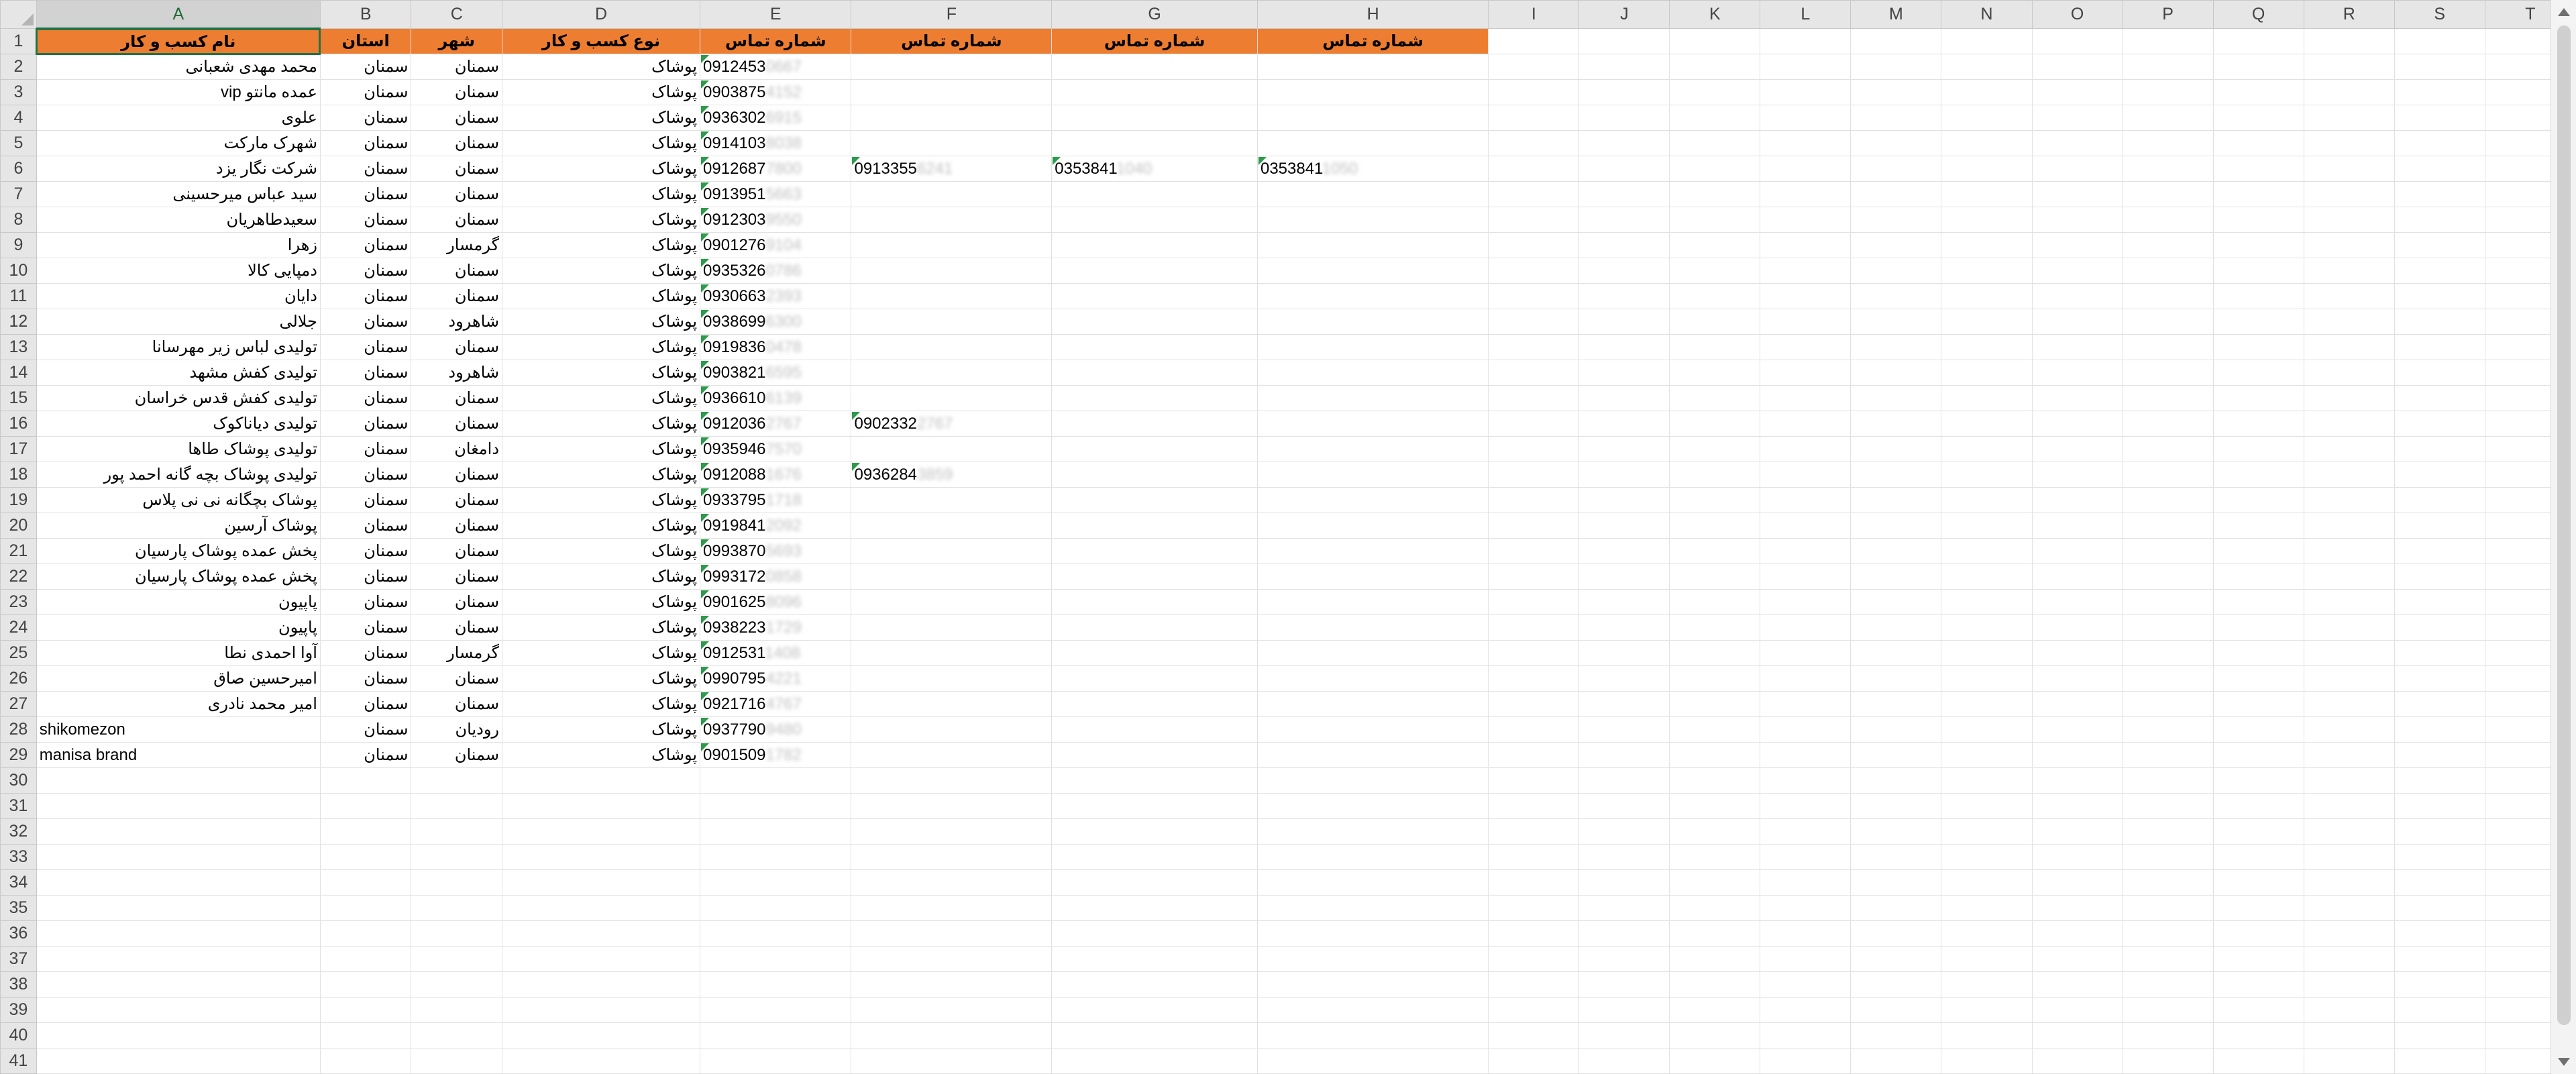 The height and width of the screenshot is (1074, 2576). I want to click on cell-r39, so click(2349, 1010).